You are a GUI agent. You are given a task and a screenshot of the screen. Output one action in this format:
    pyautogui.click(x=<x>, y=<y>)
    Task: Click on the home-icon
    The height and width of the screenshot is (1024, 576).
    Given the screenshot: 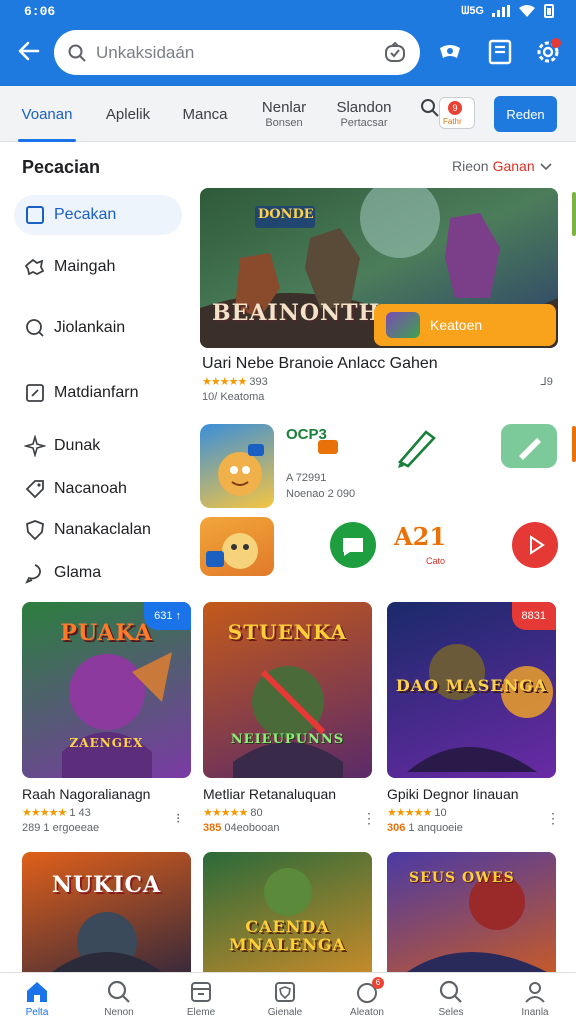 What is the action you would take?
    pyautogui.click(x=37, y=992)
    